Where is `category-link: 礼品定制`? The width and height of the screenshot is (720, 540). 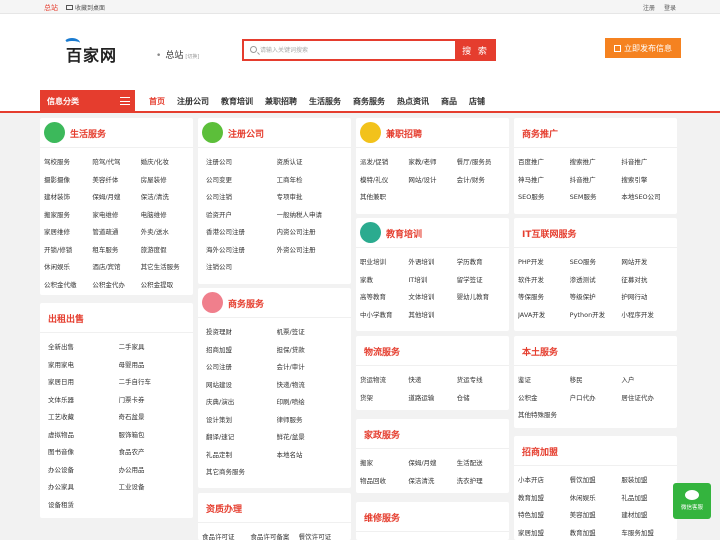
category-link: 礼品定制 is located at coordinates (241, 456).